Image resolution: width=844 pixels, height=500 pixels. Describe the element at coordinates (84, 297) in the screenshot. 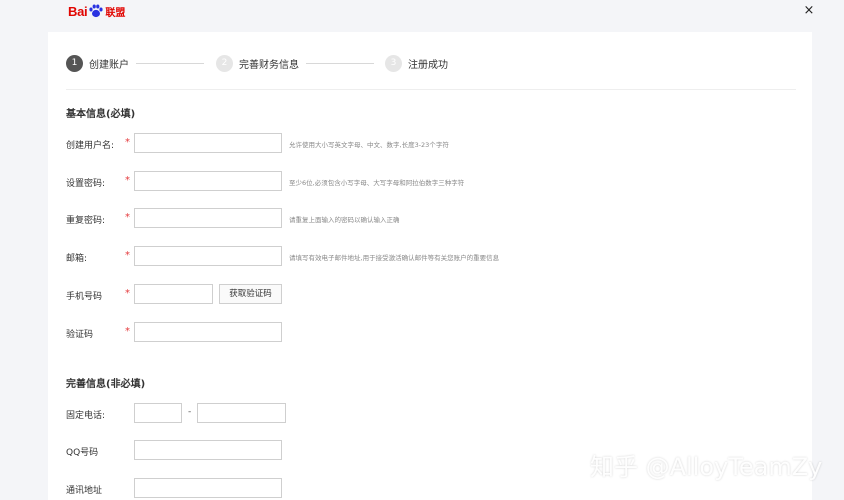

I see `mobile-label: 手机号码` at that location.